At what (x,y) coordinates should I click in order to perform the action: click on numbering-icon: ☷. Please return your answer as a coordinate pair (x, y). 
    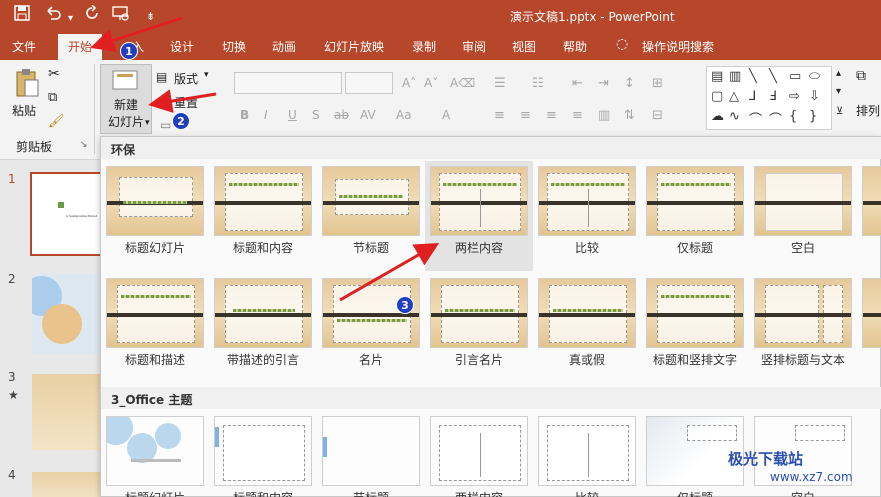
    Looking at the image, I should click on (538, 83).